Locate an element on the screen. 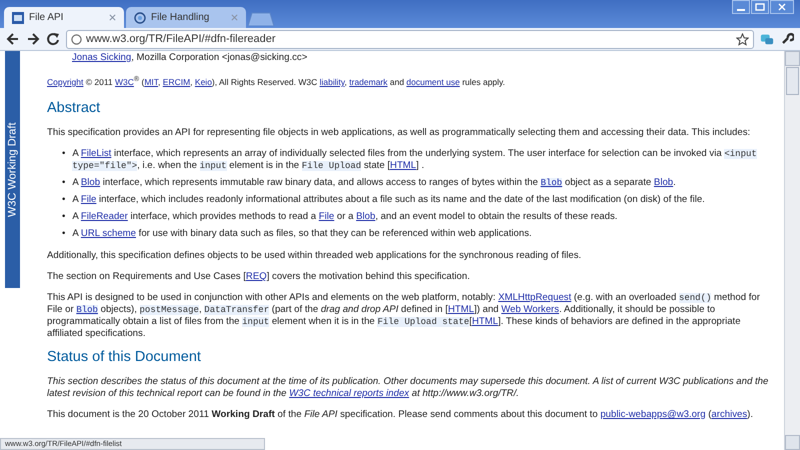 The height and width of the screenshot is (450, 800). new-tab-button is located at coordinates (261, 19).